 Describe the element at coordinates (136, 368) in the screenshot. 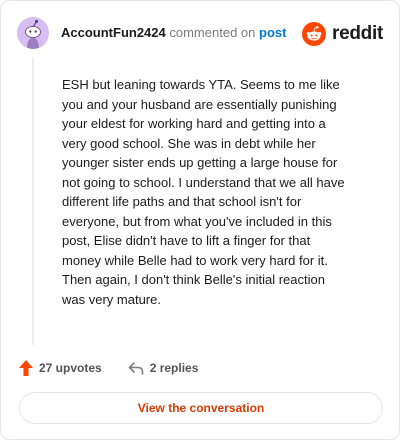

I see `reply-arrow-icon` at that location.